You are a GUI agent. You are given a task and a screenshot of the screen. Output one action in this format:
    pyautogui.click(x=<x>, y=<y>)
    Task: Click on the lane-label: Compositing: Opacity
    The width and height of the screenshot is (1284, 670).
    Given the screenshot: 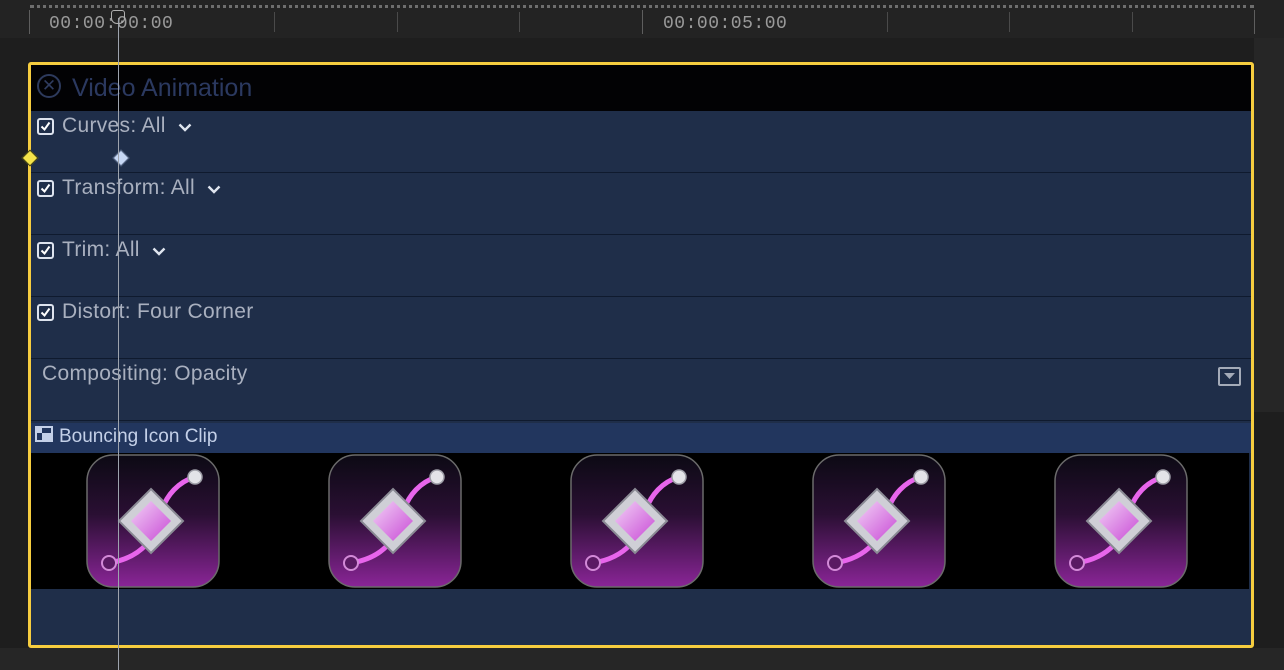 What is the action you would take?
    pyautogui.click(x=145, y=373)
    